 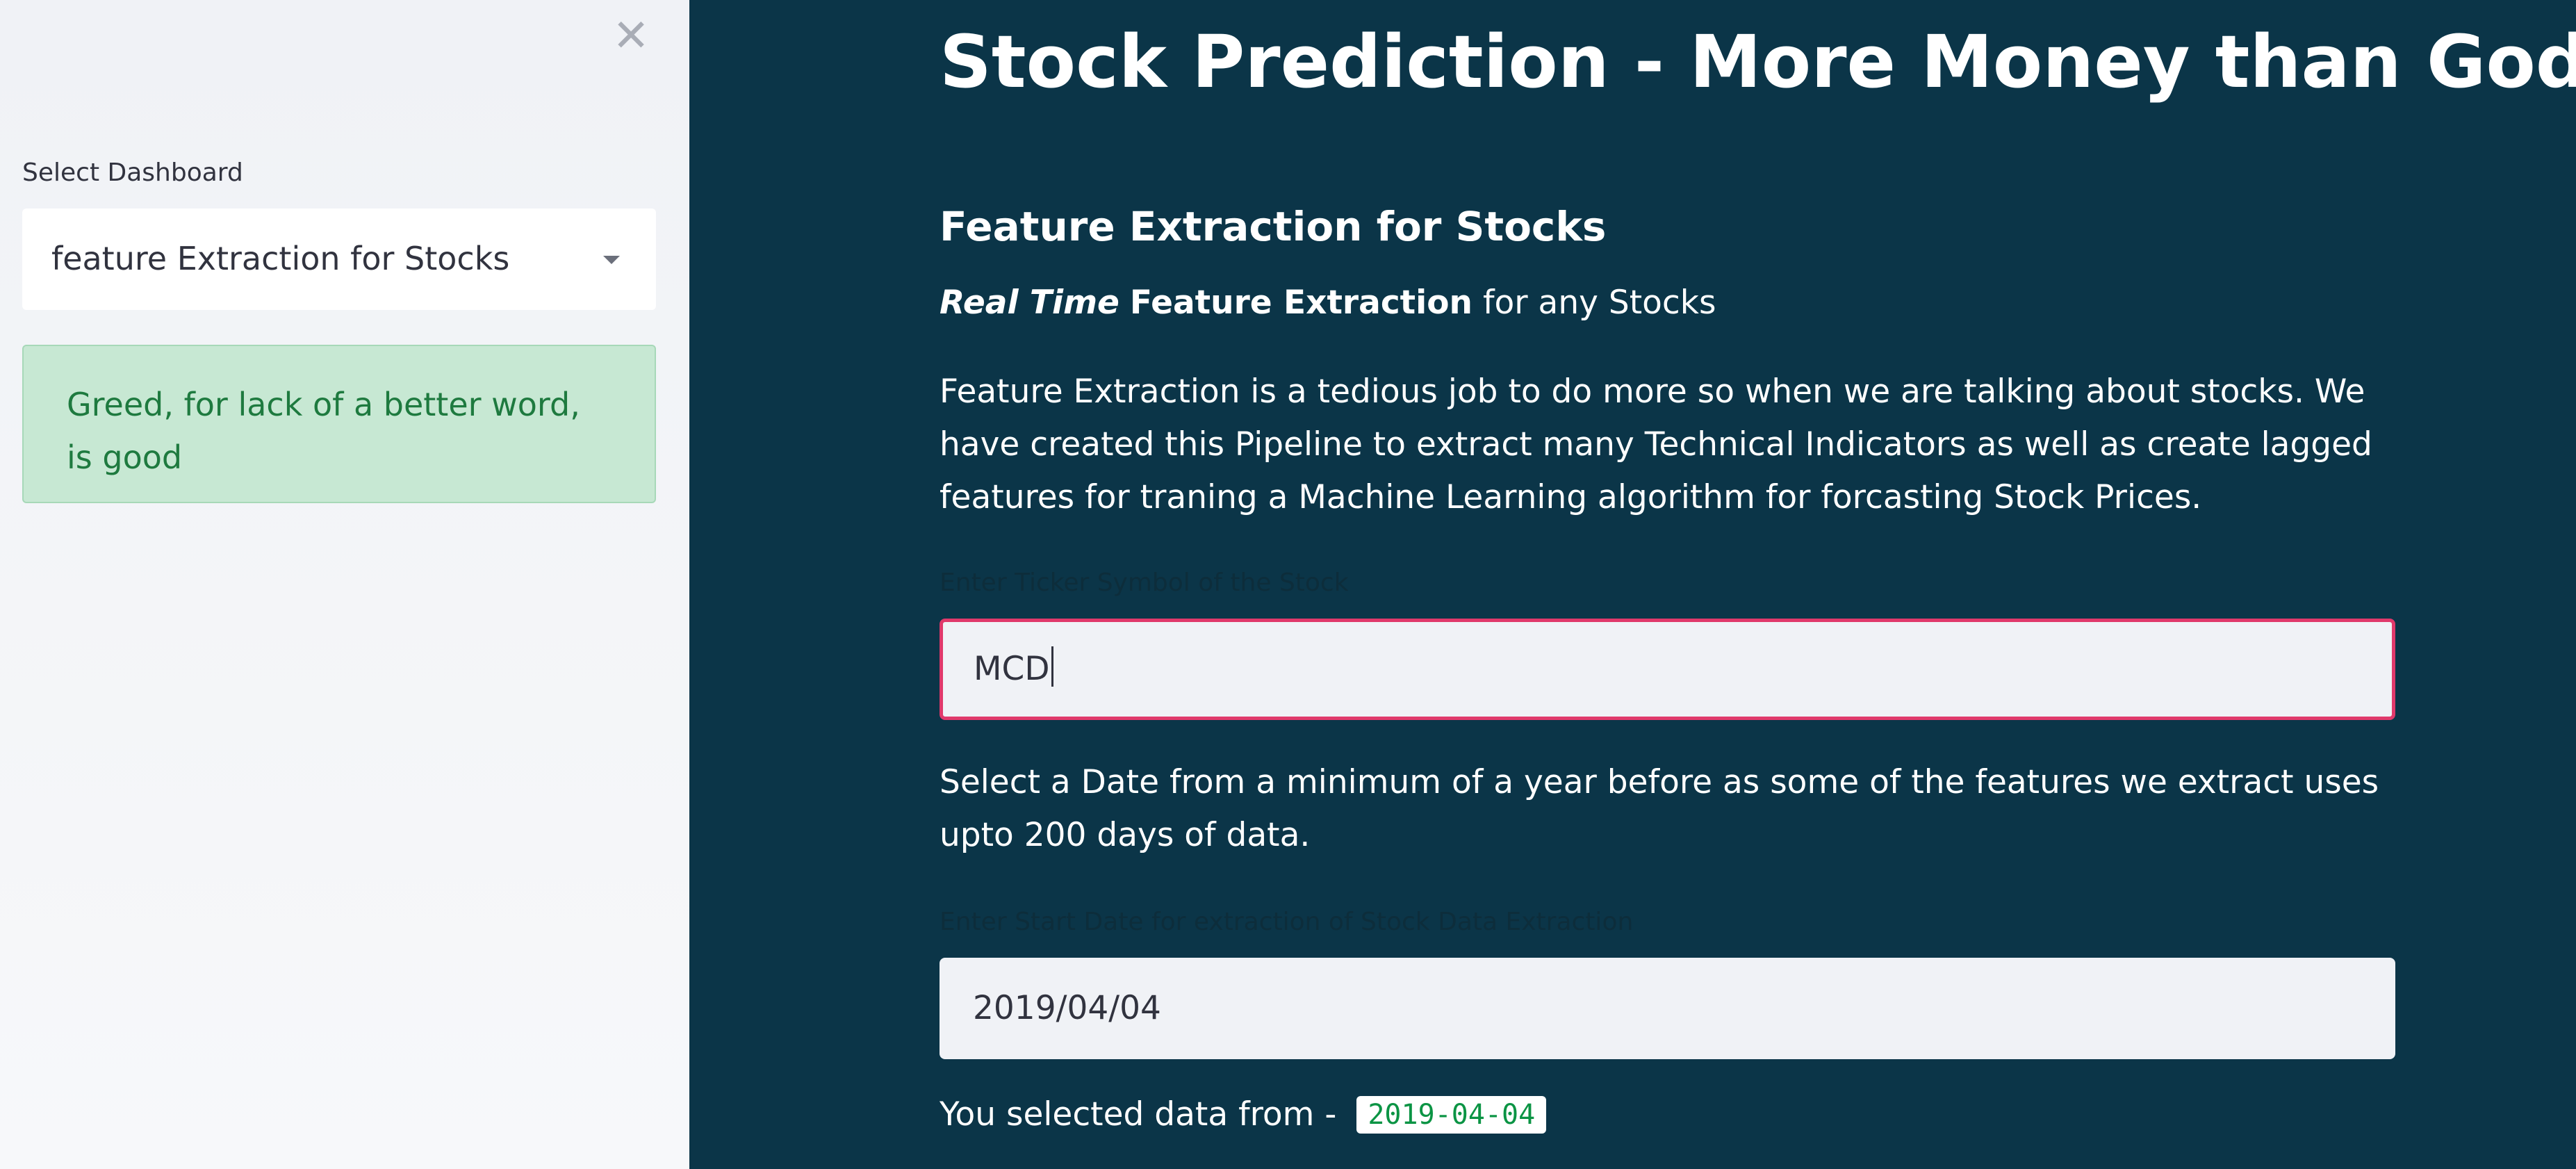 I want to click on tagline-rest: for any Stocks, so click(x=1599, y=303).